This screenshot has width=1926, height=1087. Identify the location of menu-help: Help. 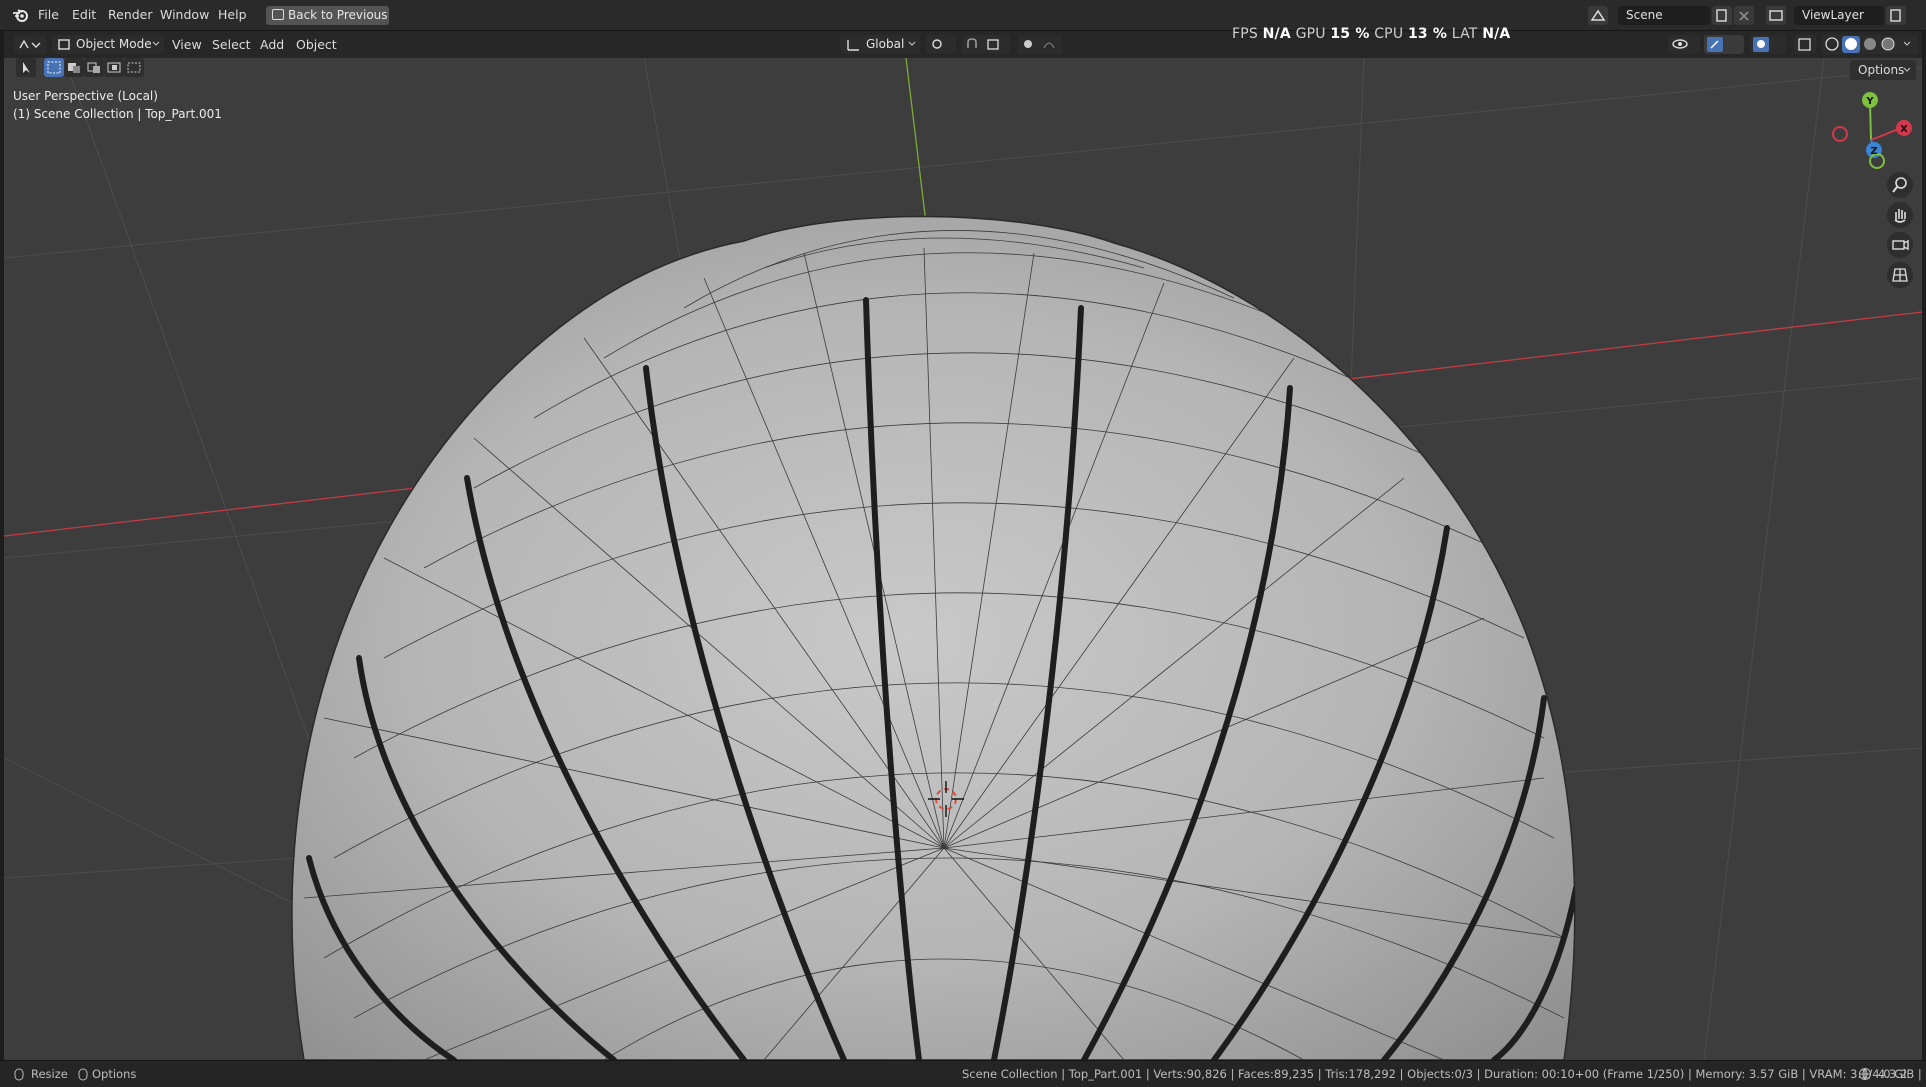
(232, 15).